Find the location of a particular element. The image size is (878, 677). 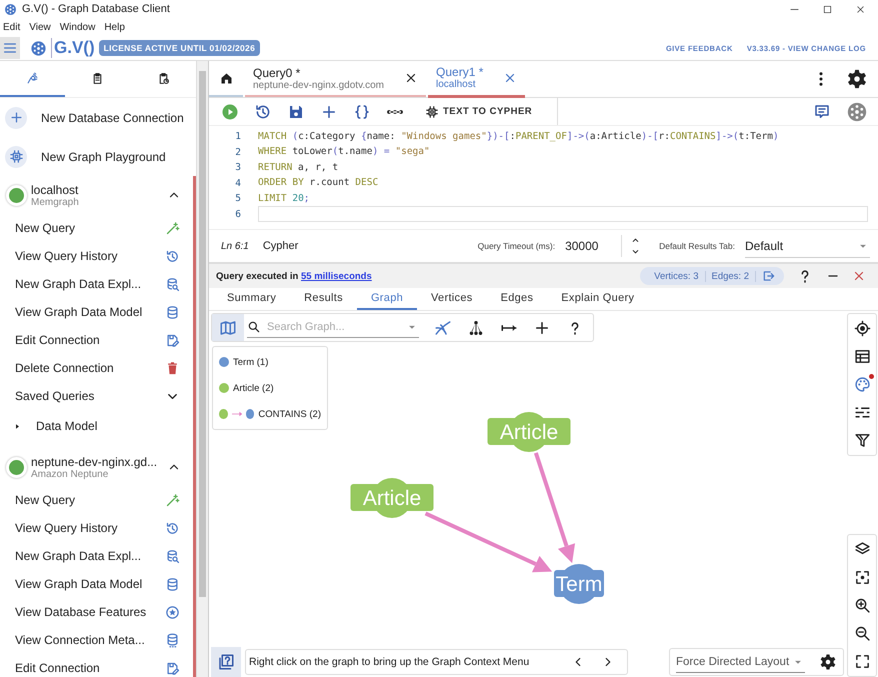

code-line: WHERE toLower(t.name) = "sega" is located at coordinates (568, 152).